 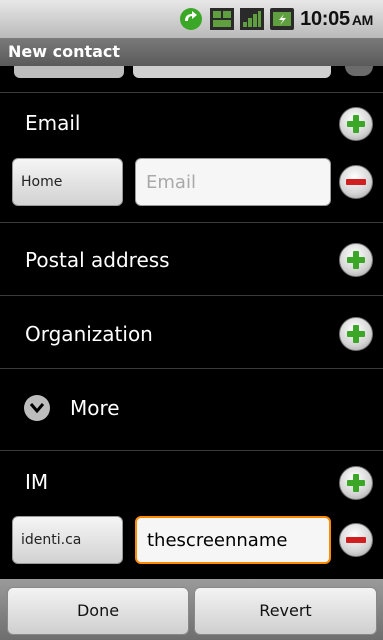 I want to click on more-label: More, so click(x=95, y=408).